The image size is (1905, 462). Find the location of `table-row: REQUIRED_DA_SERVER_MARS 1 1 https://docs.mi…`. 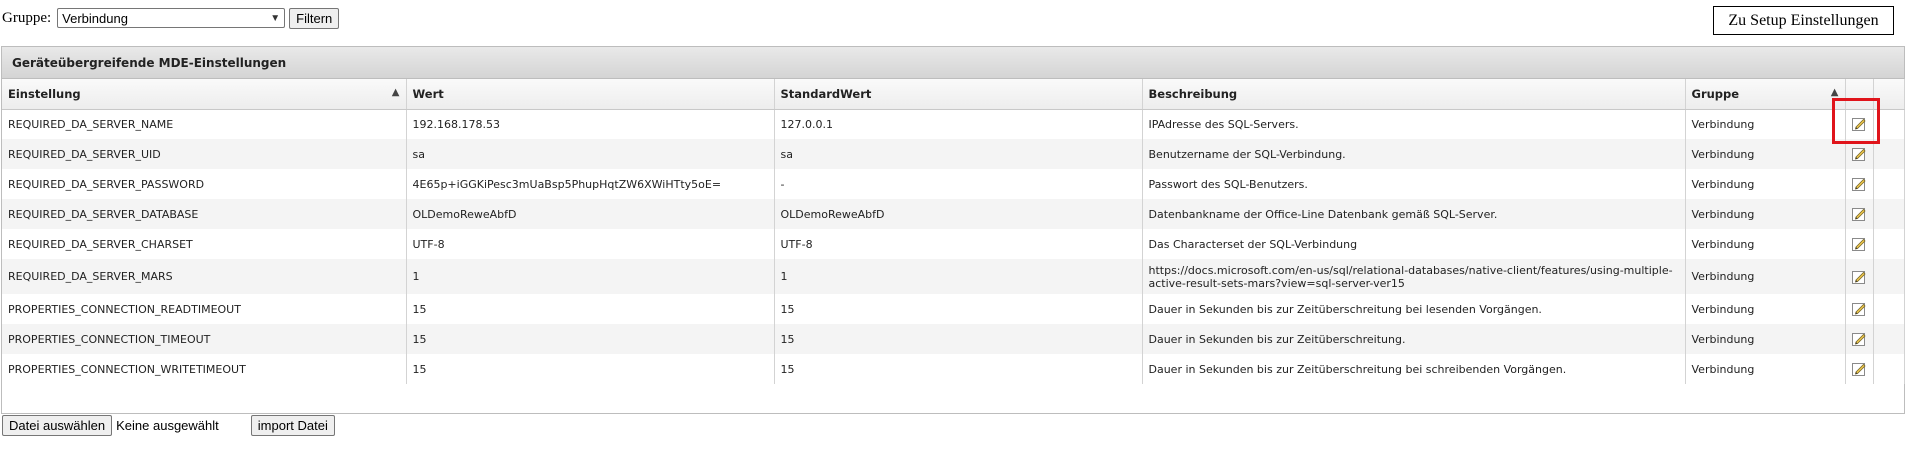

table-row: REQUIRED_DA_SERVER_MARS 1 1 https://docs.mi… is located at coordinates (953, 276).